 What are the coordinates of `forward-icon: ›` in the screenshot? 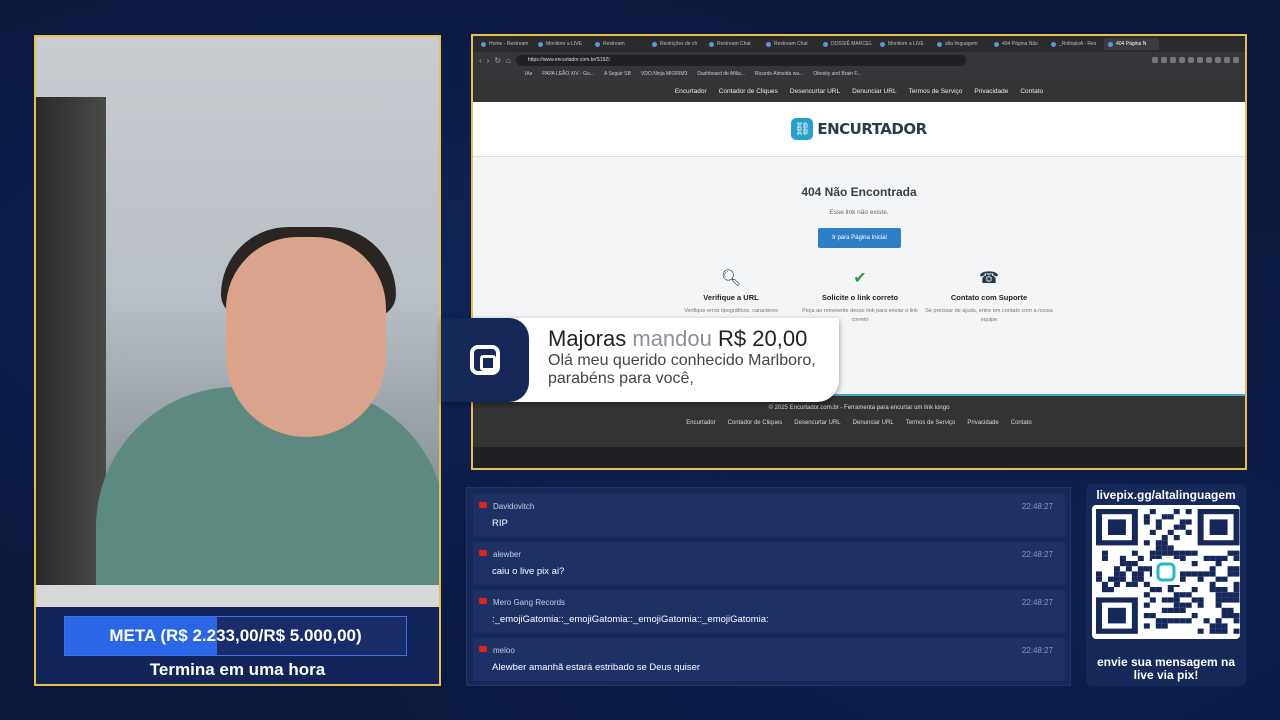 It's located at (488, 60).